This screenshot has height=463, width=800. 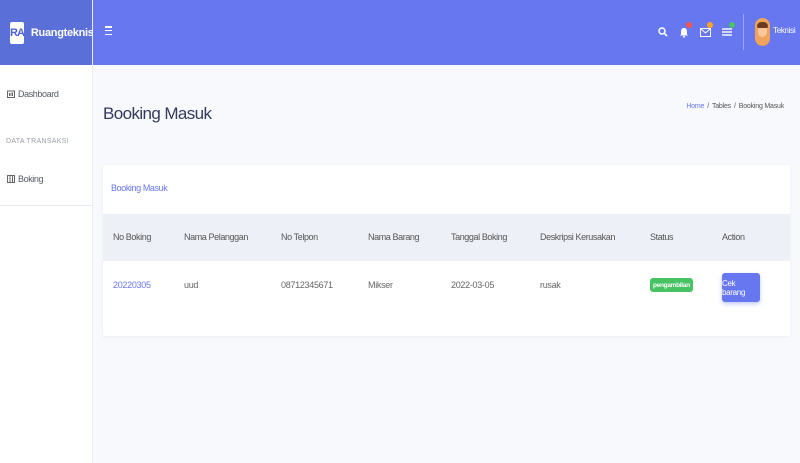 I want to click on card-title: Booking Masuk, so click(x=139, y=188).